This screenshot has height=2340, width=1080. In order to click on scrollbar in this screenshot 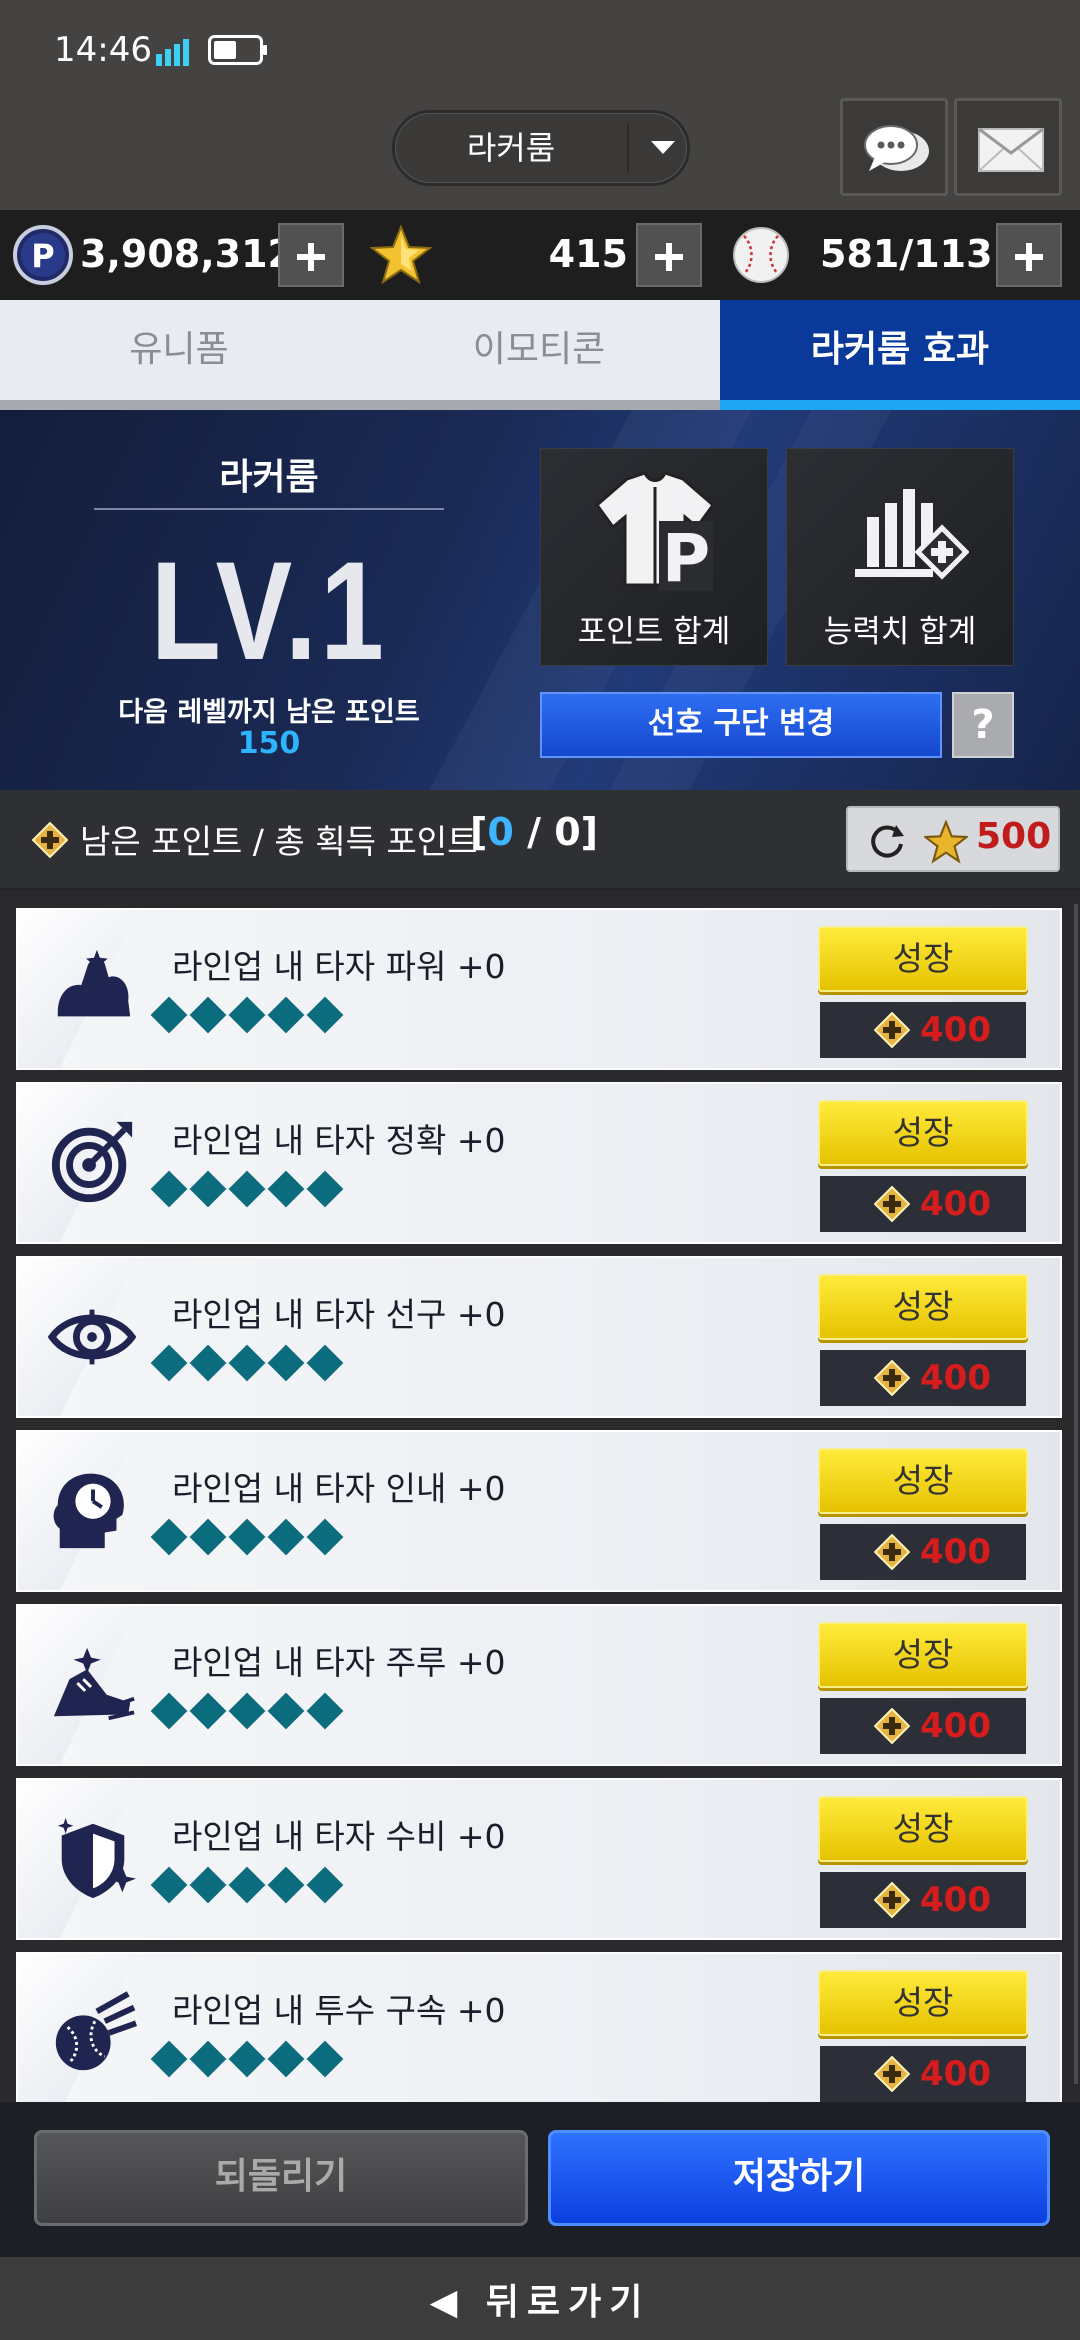, I will do `click(1076, 1494)`.